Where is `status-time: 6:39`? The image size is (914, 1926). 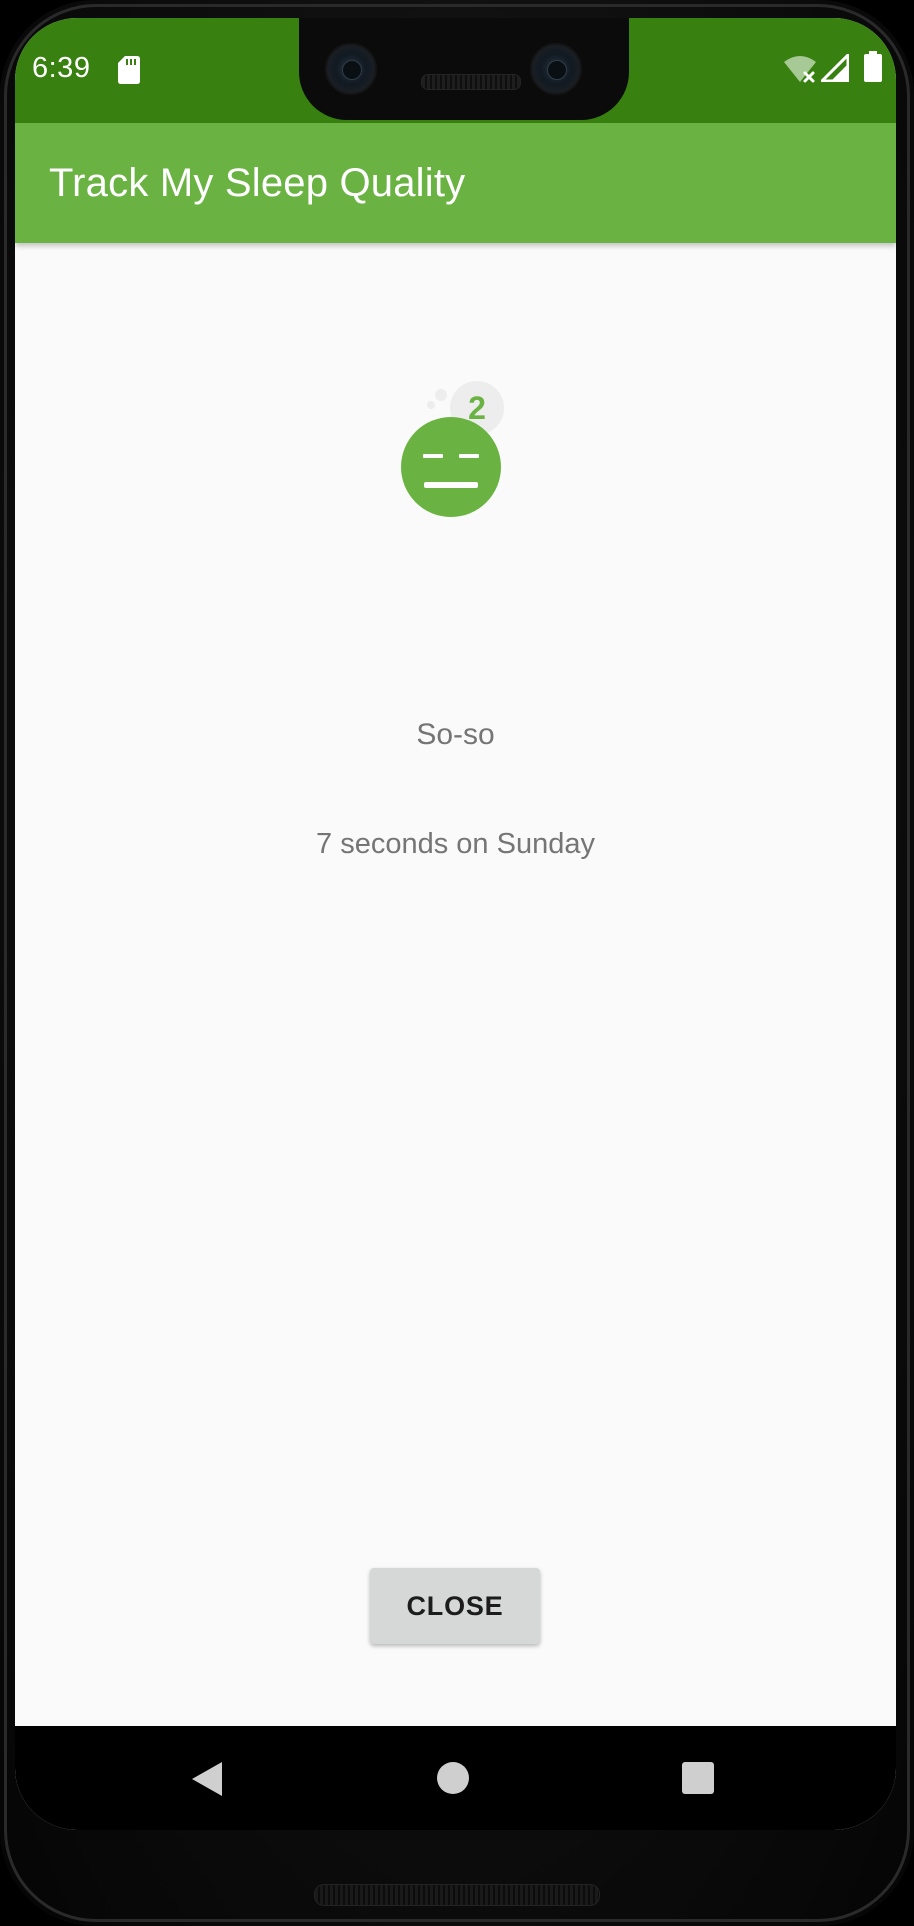 status-time: 6:39 is located at coordinates (61, 68).